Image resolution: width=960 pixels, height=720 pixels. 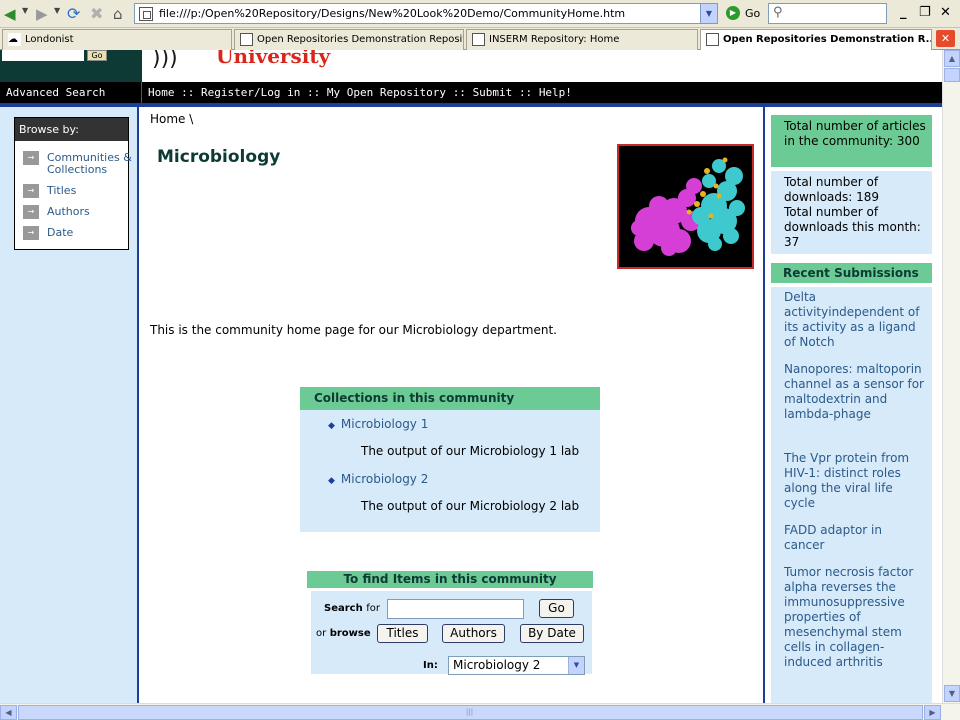 What do you see at coordinates (402, 633) in the screenshot?
I see `browse-titles-button: Titles` at bounding box center [402, 633].